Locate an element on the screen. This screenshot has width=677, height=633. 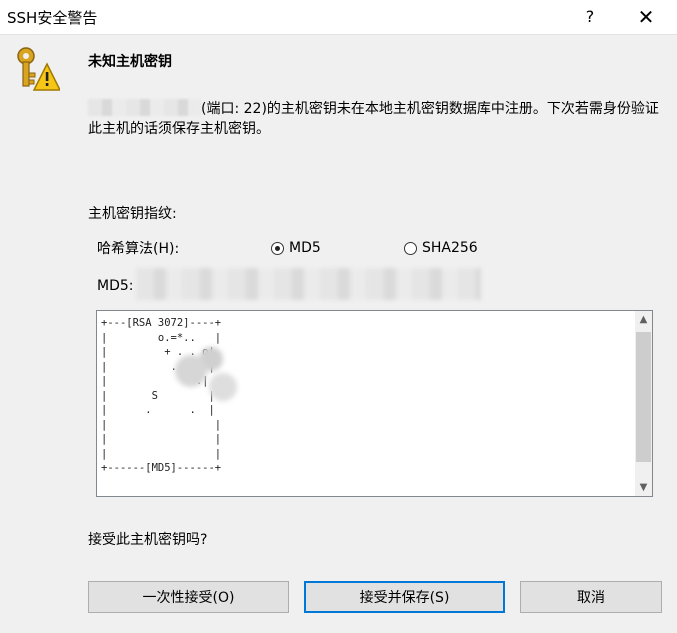
md5-label: MD5: is located at coordinates (115, 286).